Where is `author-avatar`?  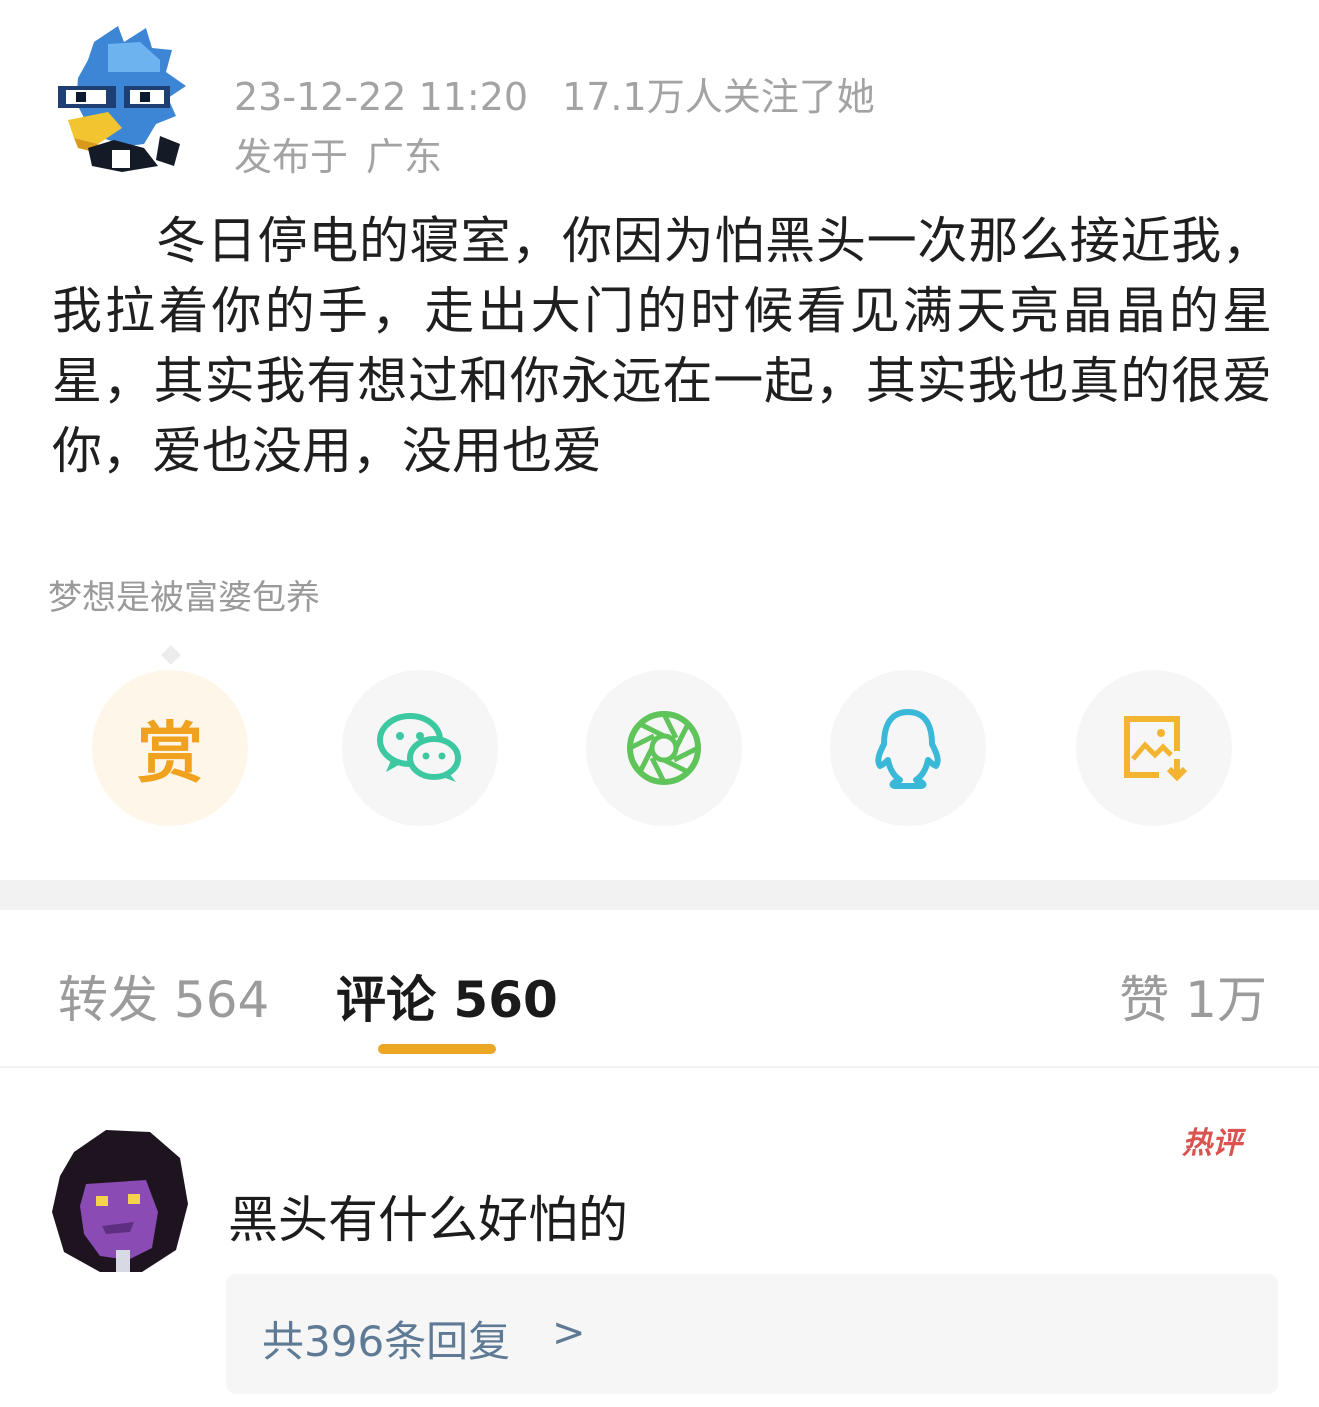
author-avatar is located at coordinates (122, 98).